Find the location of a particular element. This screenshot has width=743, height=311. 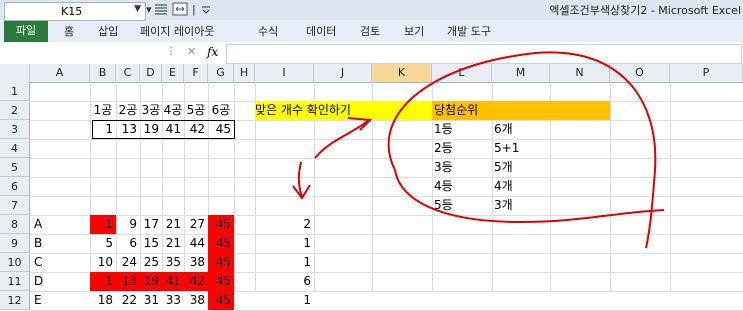

match-count: 1 is located at coordinates (283, 300).